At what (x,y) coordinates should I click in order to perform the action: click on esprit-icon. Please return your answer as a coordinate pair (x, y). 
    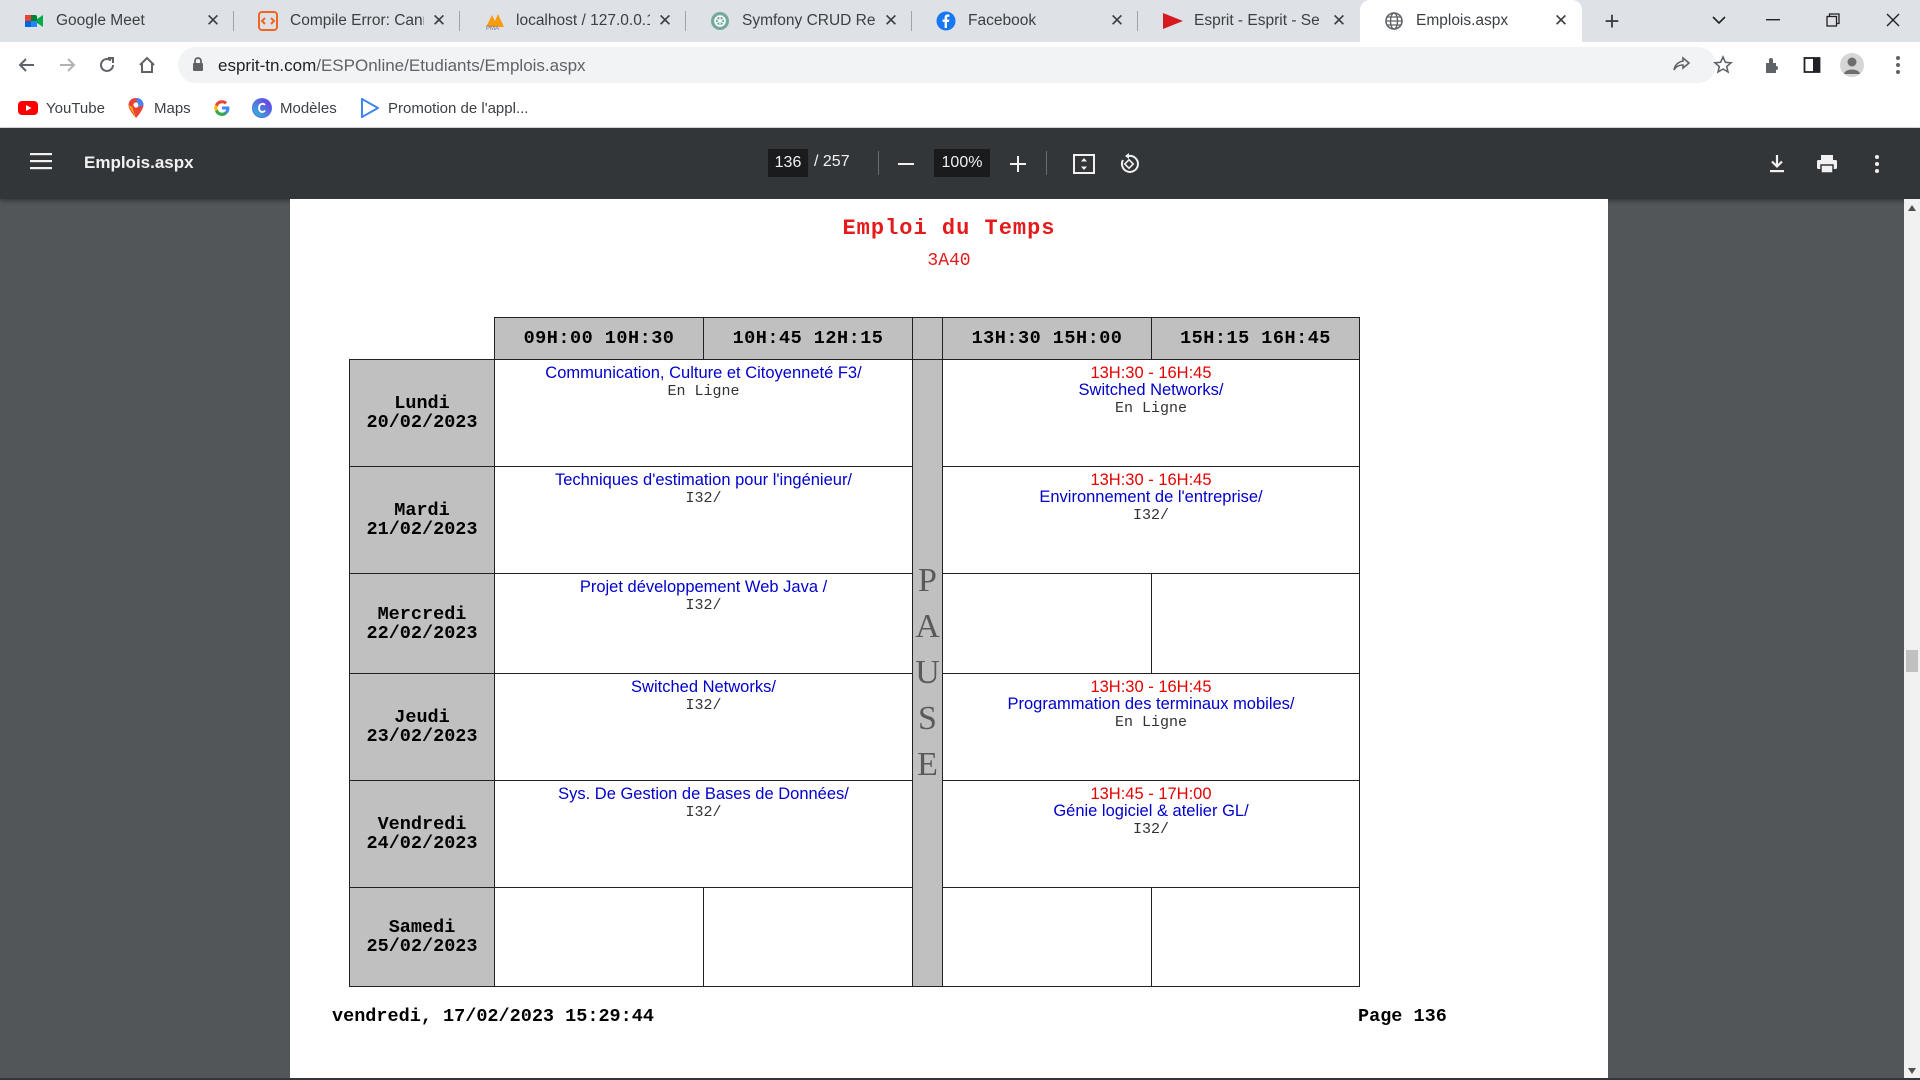
    Looking at the image, I should click on (1172, 21).